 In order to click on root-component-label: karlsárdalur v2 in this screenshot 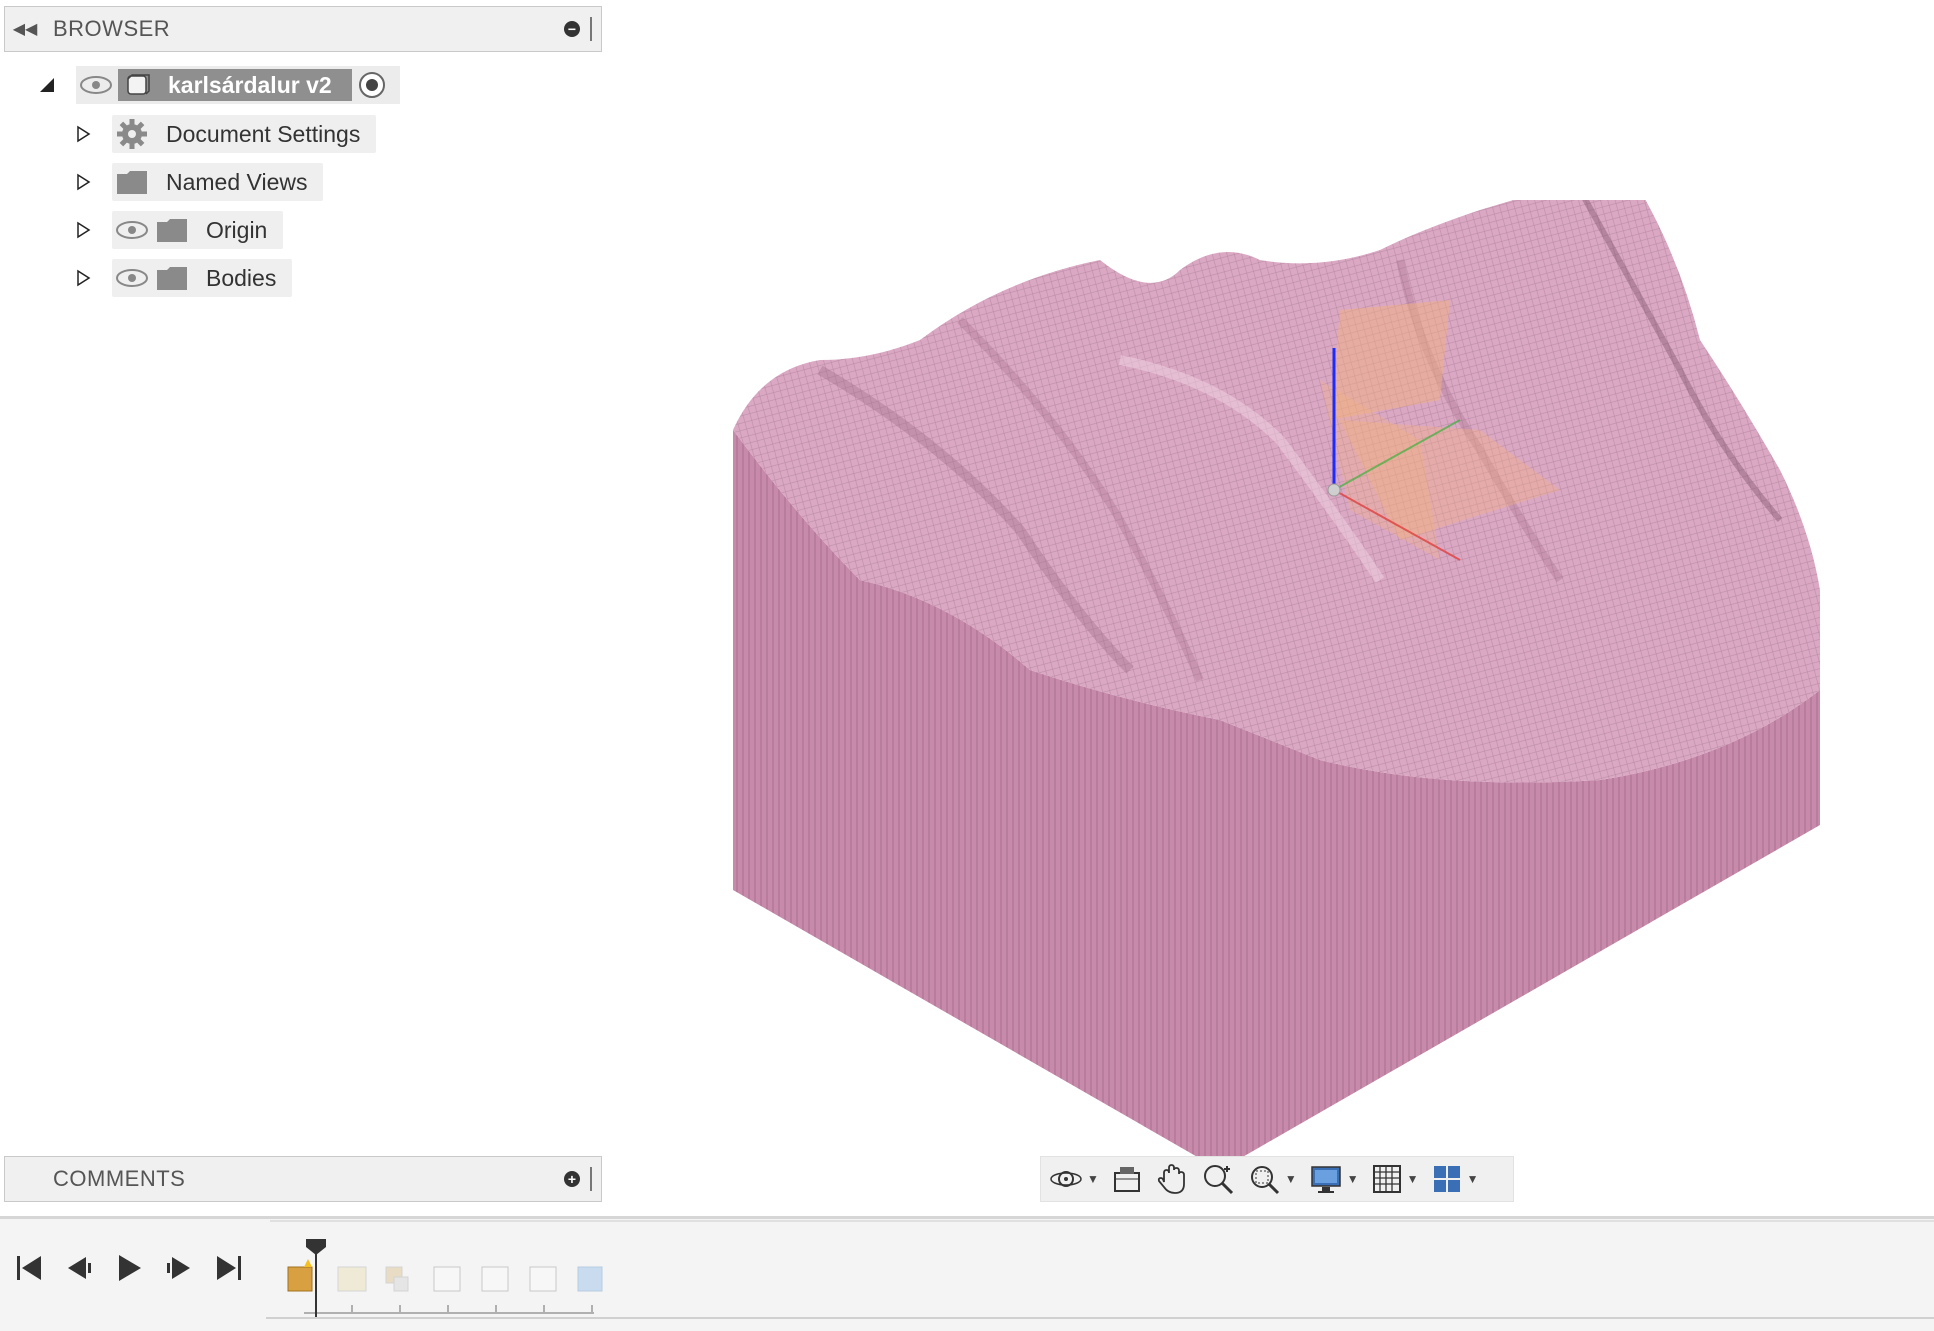, I will do `click(255, 85)`.